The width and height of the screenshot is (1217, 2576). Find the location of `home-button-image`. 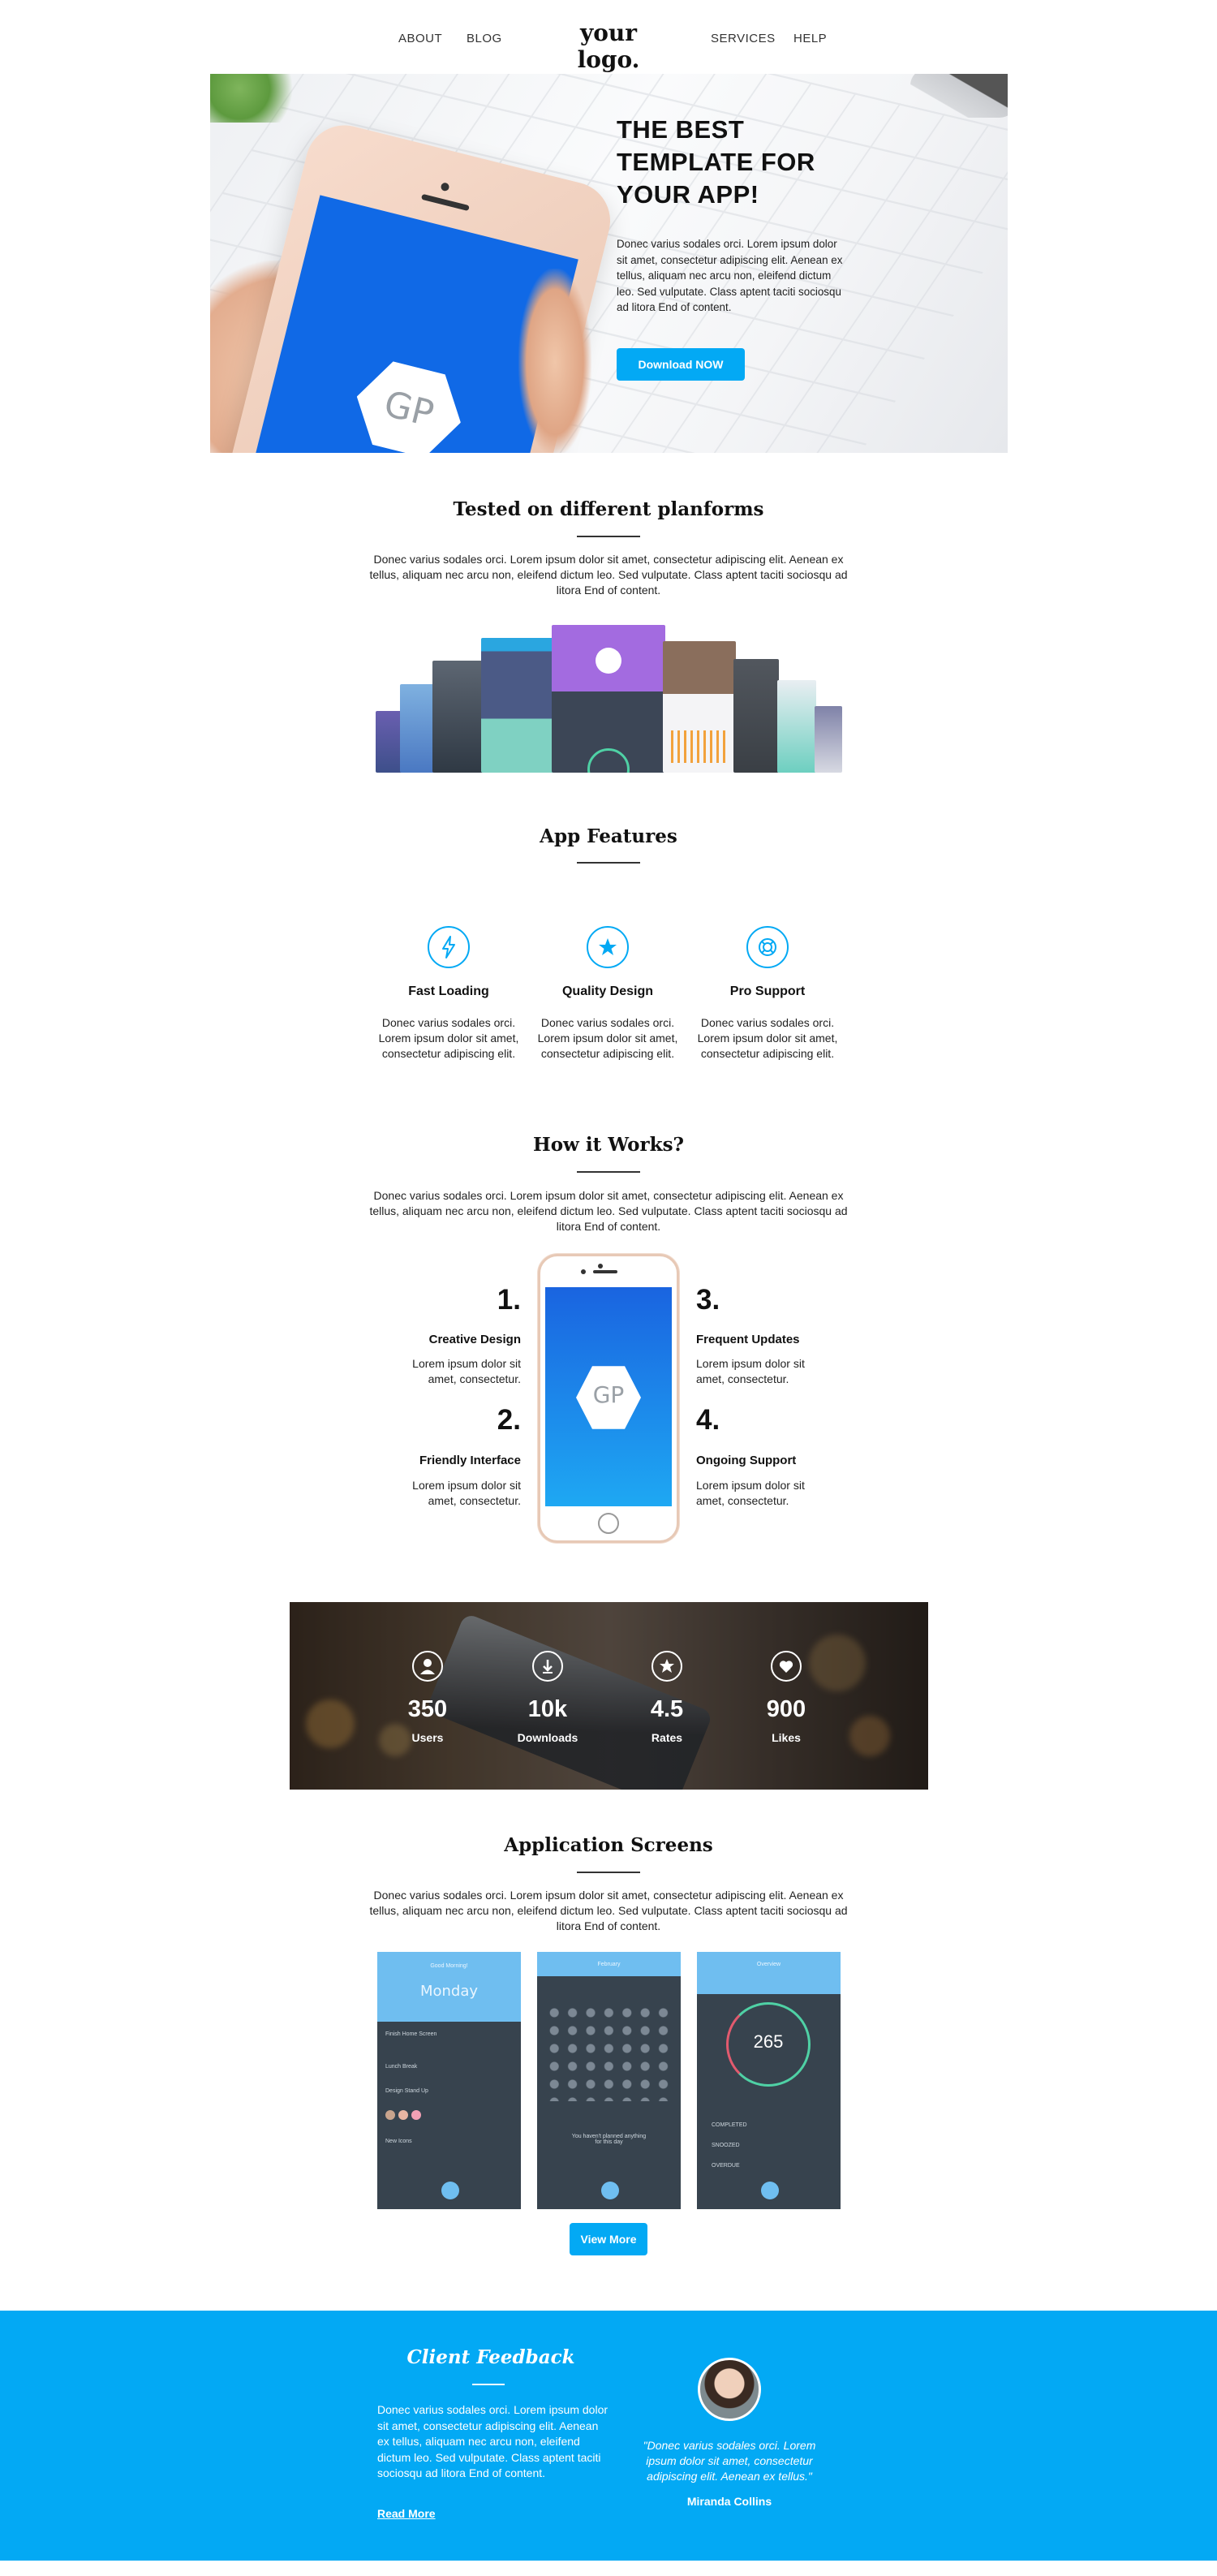

home-button-image is located at coordinates (608, 1524).